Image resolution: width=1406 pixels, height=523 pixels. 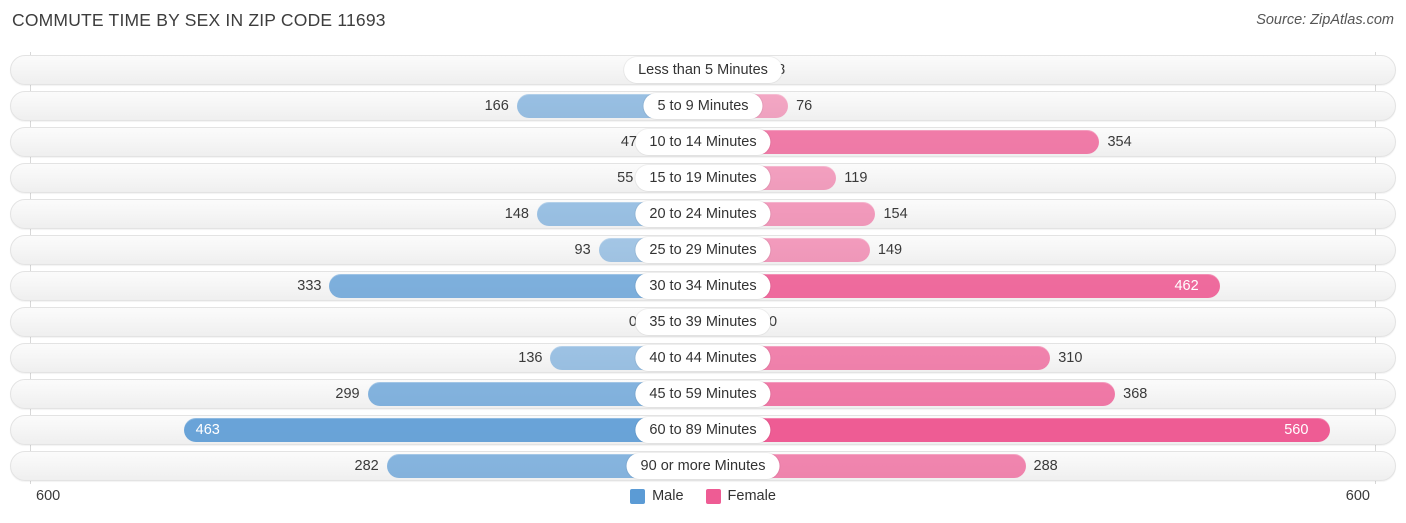 What do you see at coordinates (1070, 358) in the screenshot?
I see `bar-value-female: 310` at bounding box center [1070, 358].